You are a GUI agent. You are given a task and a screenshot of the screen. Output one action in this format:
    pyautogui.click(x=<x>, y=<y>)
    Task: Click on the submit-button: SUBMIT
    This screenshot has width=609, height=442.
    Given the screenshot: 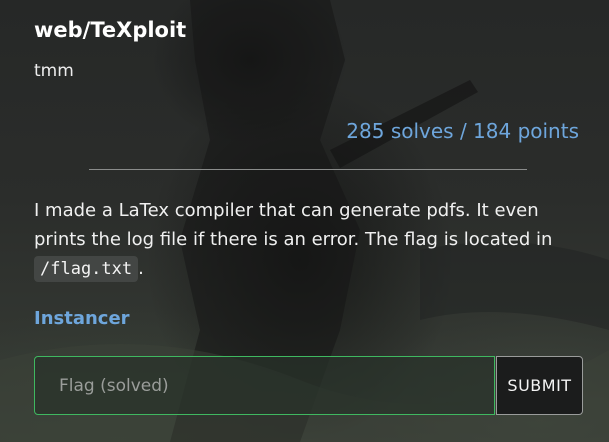 What is the action you would take?
    pyautogui.click(x=539, y=385)
    